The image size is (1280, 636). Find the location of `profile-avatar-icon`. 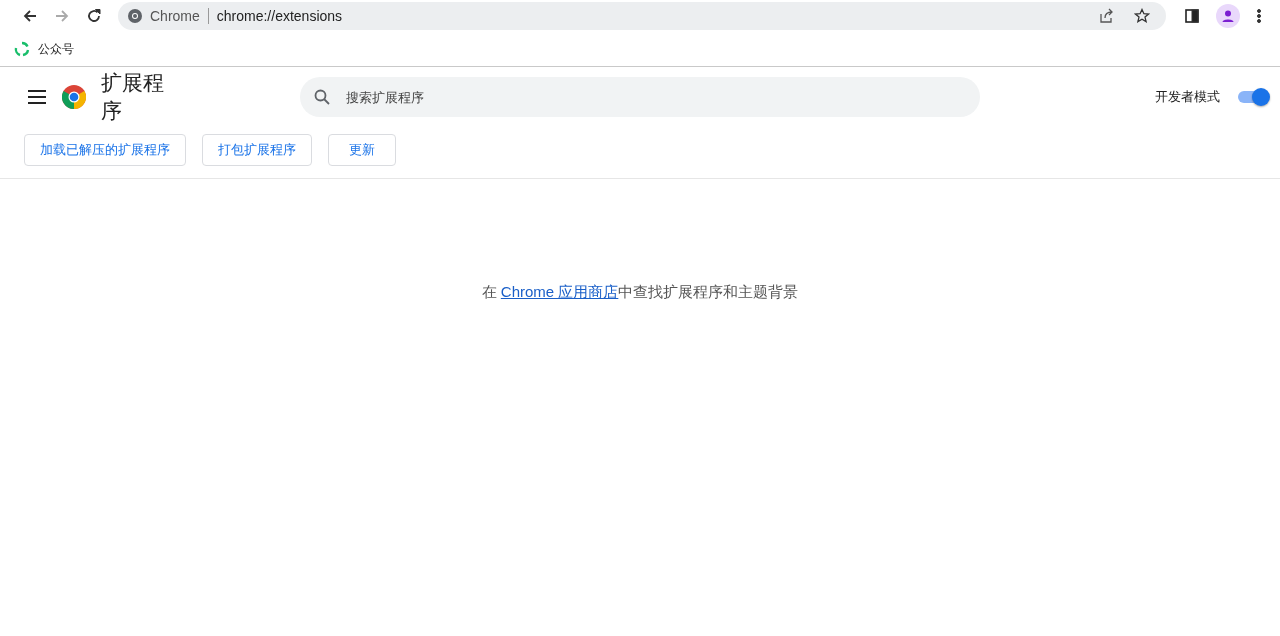

profile-avatar-icon is located at coordinates (1228, 16).